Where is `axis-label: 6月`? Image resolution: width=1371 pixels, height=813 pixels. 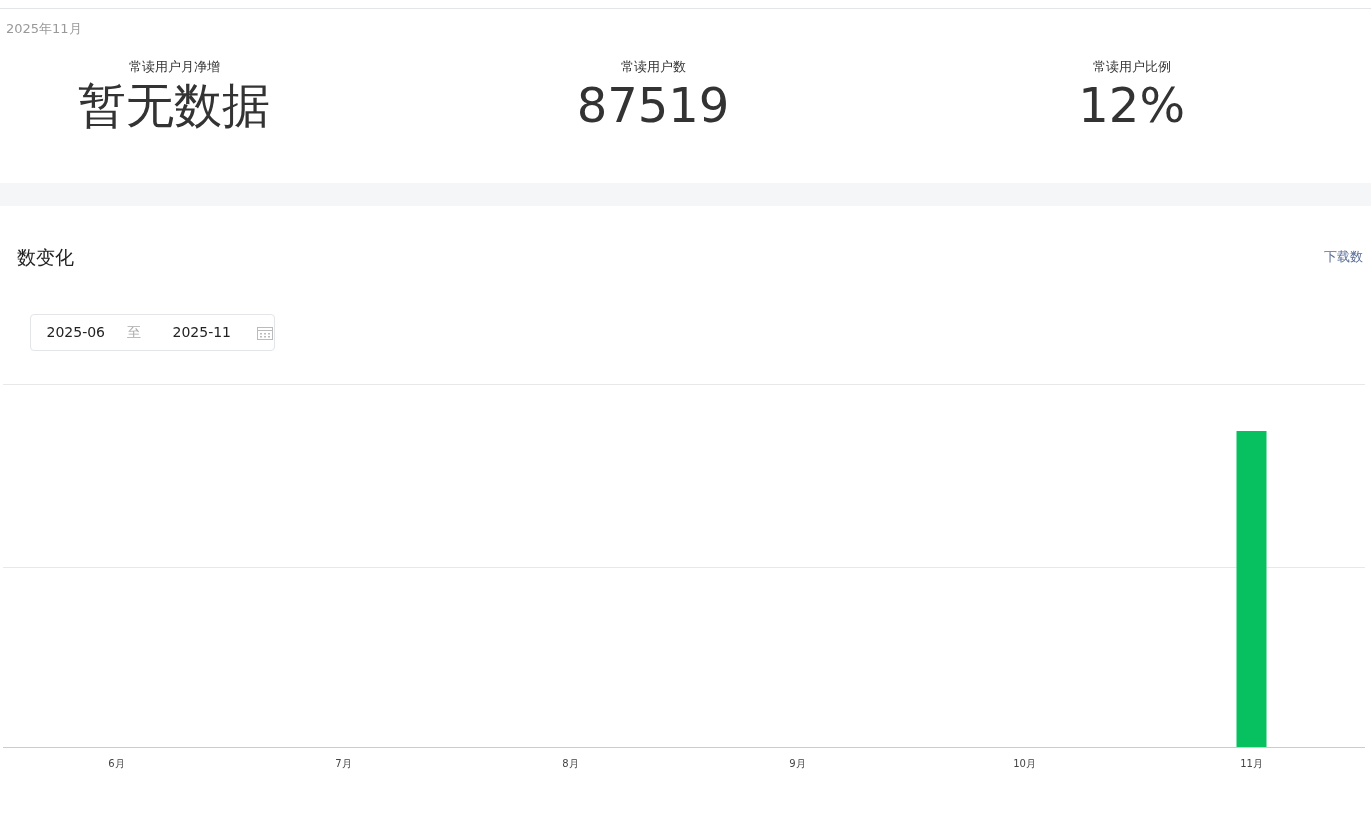 axis-label: 6月 is located at coordinates (116, 763).